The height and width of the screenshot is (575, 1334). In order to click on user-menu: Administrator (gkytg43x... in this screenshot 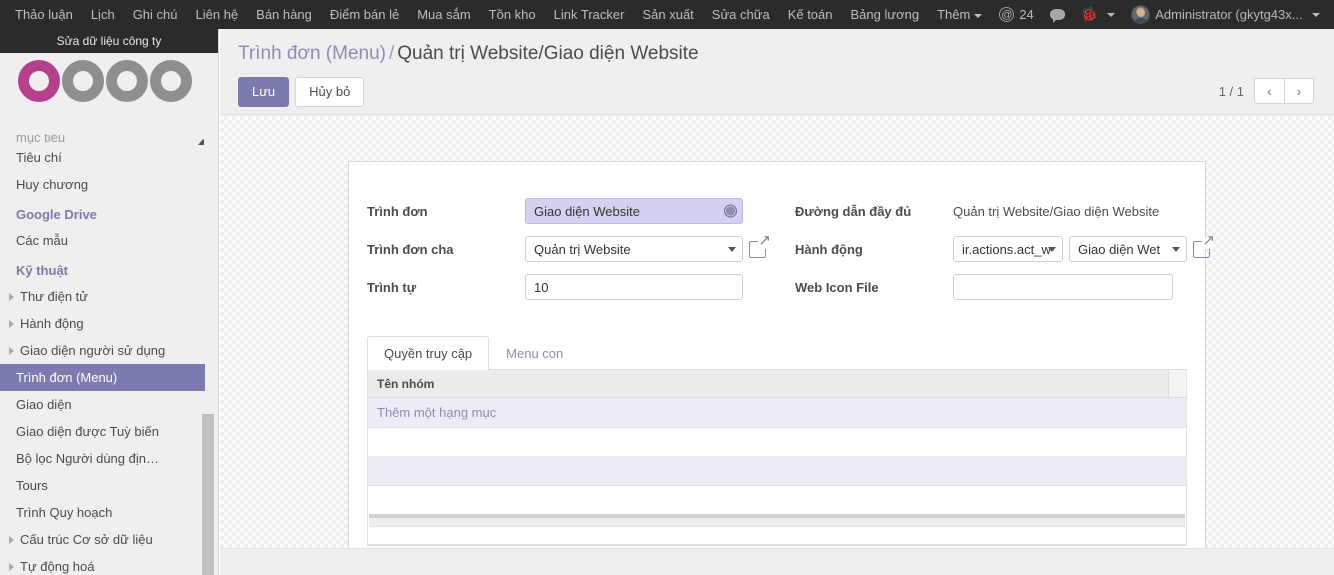, I will do `click(1225, 14)`.